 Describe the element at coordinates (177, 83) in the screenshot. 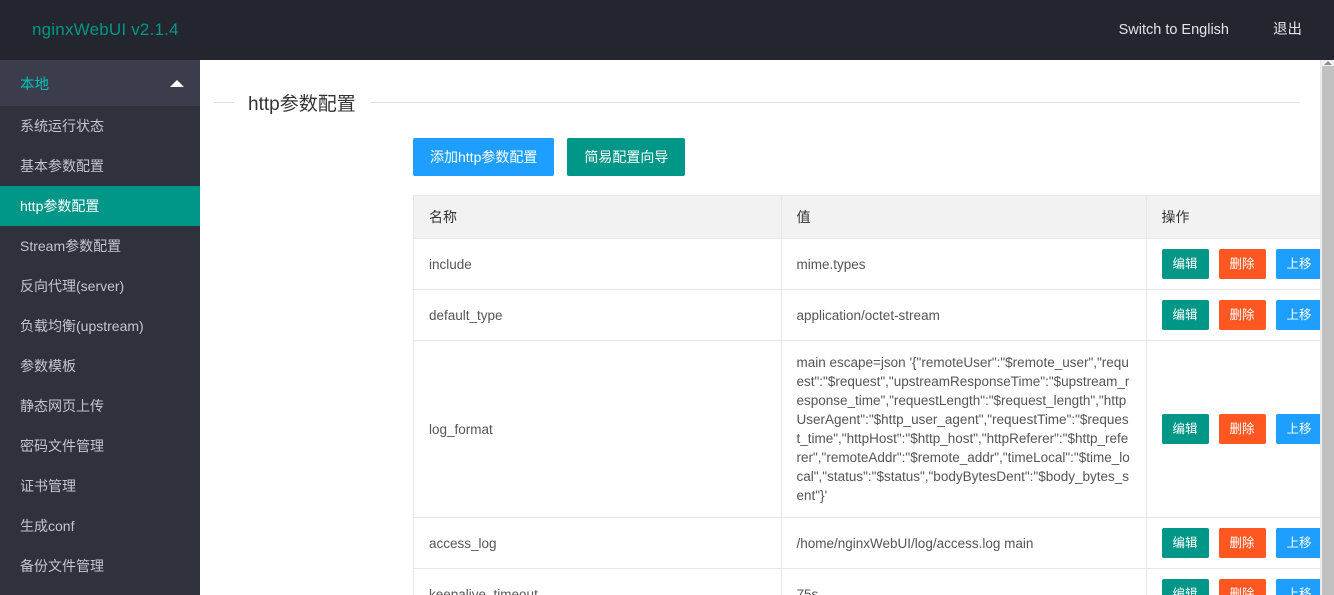

I see `caret-up-icon` at that location.